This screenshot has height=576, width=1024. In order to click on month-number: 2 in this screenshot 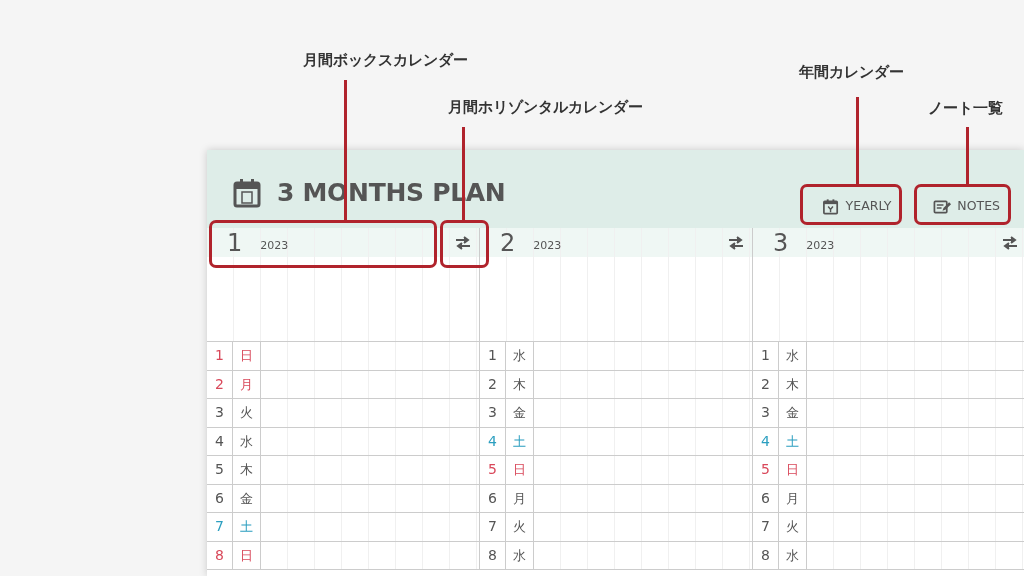, I will do `click(508, 242)`.